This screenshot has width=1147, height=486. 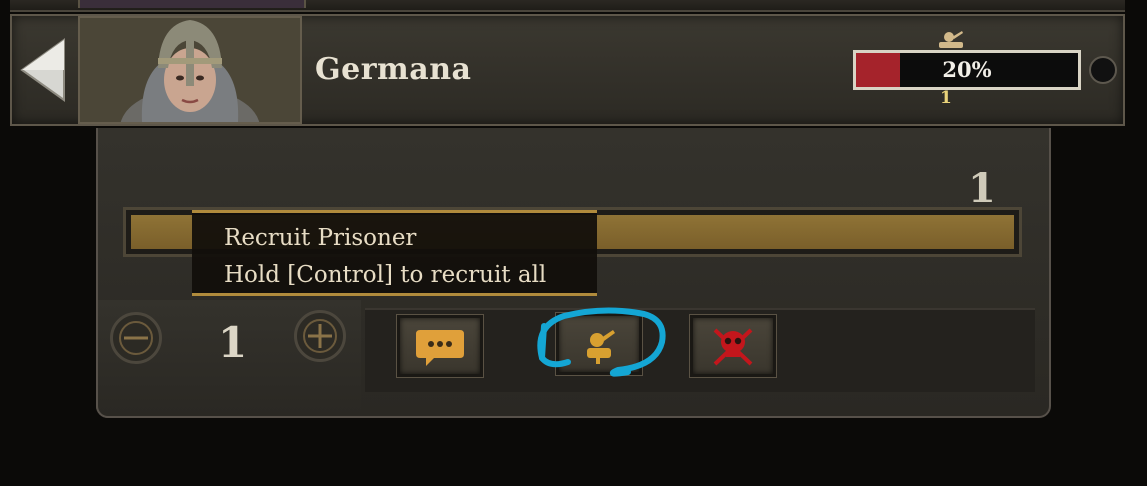 I want to click on quantity-value: 1, so click(x=233, y=342).